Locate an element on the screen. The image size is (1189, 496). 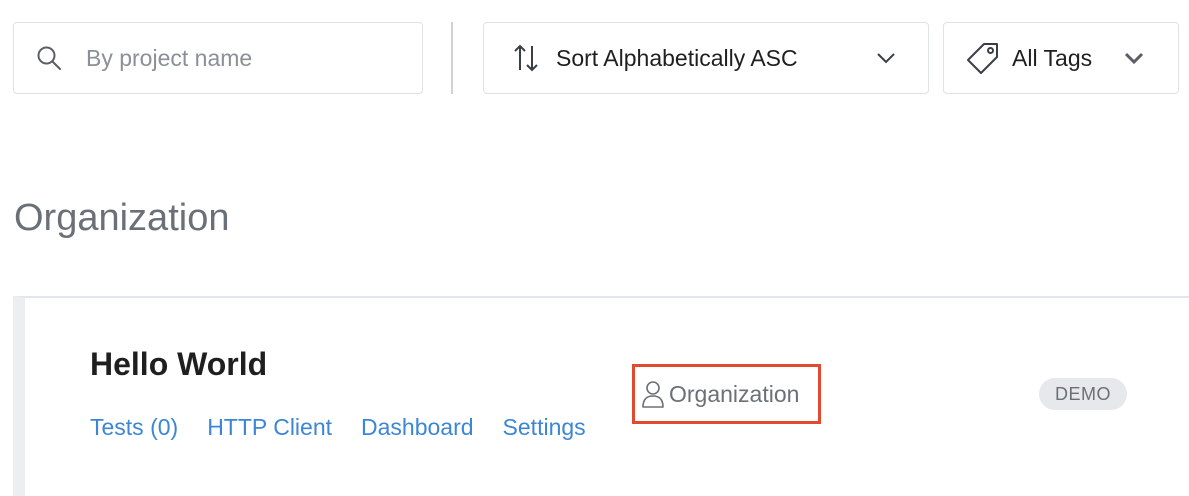
sort-dropdown: Sort Alphabetically ASC is located at coordinates (706, 58).